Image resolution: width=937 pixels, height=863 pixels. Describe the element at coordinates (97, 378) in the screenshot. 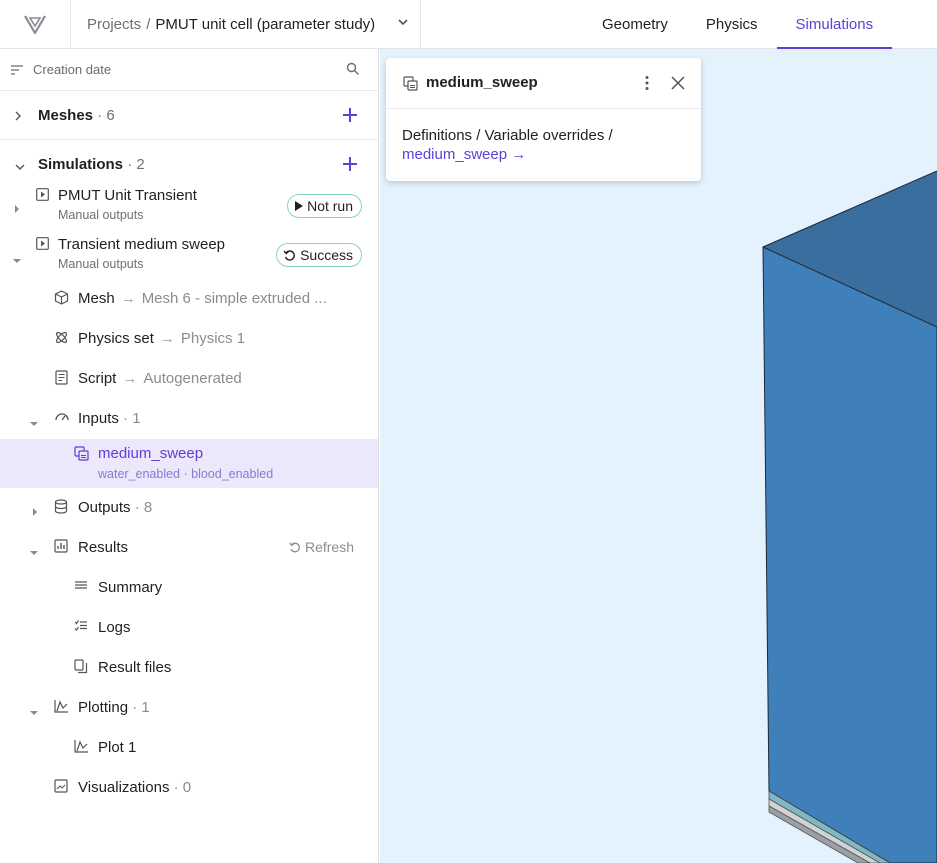

I see `tree-label: Script` at that location.